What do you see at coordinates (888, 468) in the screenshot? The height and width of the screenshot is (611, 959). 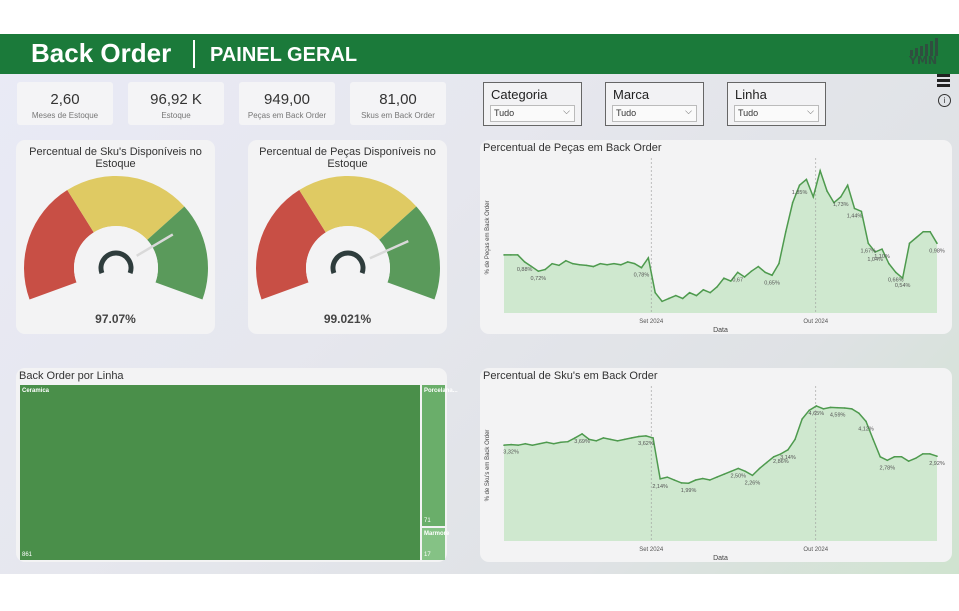 I see `data-label: 2,78%` at bounding box center [888, 468].